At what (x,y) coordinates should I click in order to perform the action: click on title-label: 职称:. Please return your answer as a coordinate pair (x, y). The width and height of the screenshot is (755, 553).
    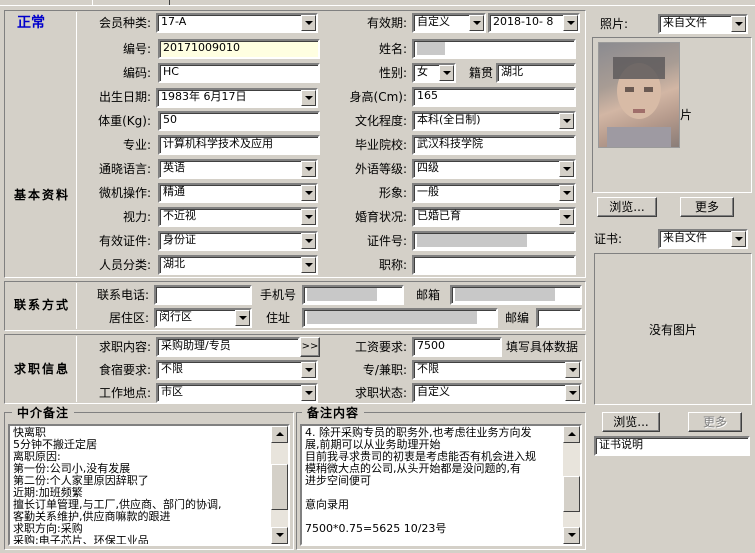
    Looking at the image, I should click on (370, 265).